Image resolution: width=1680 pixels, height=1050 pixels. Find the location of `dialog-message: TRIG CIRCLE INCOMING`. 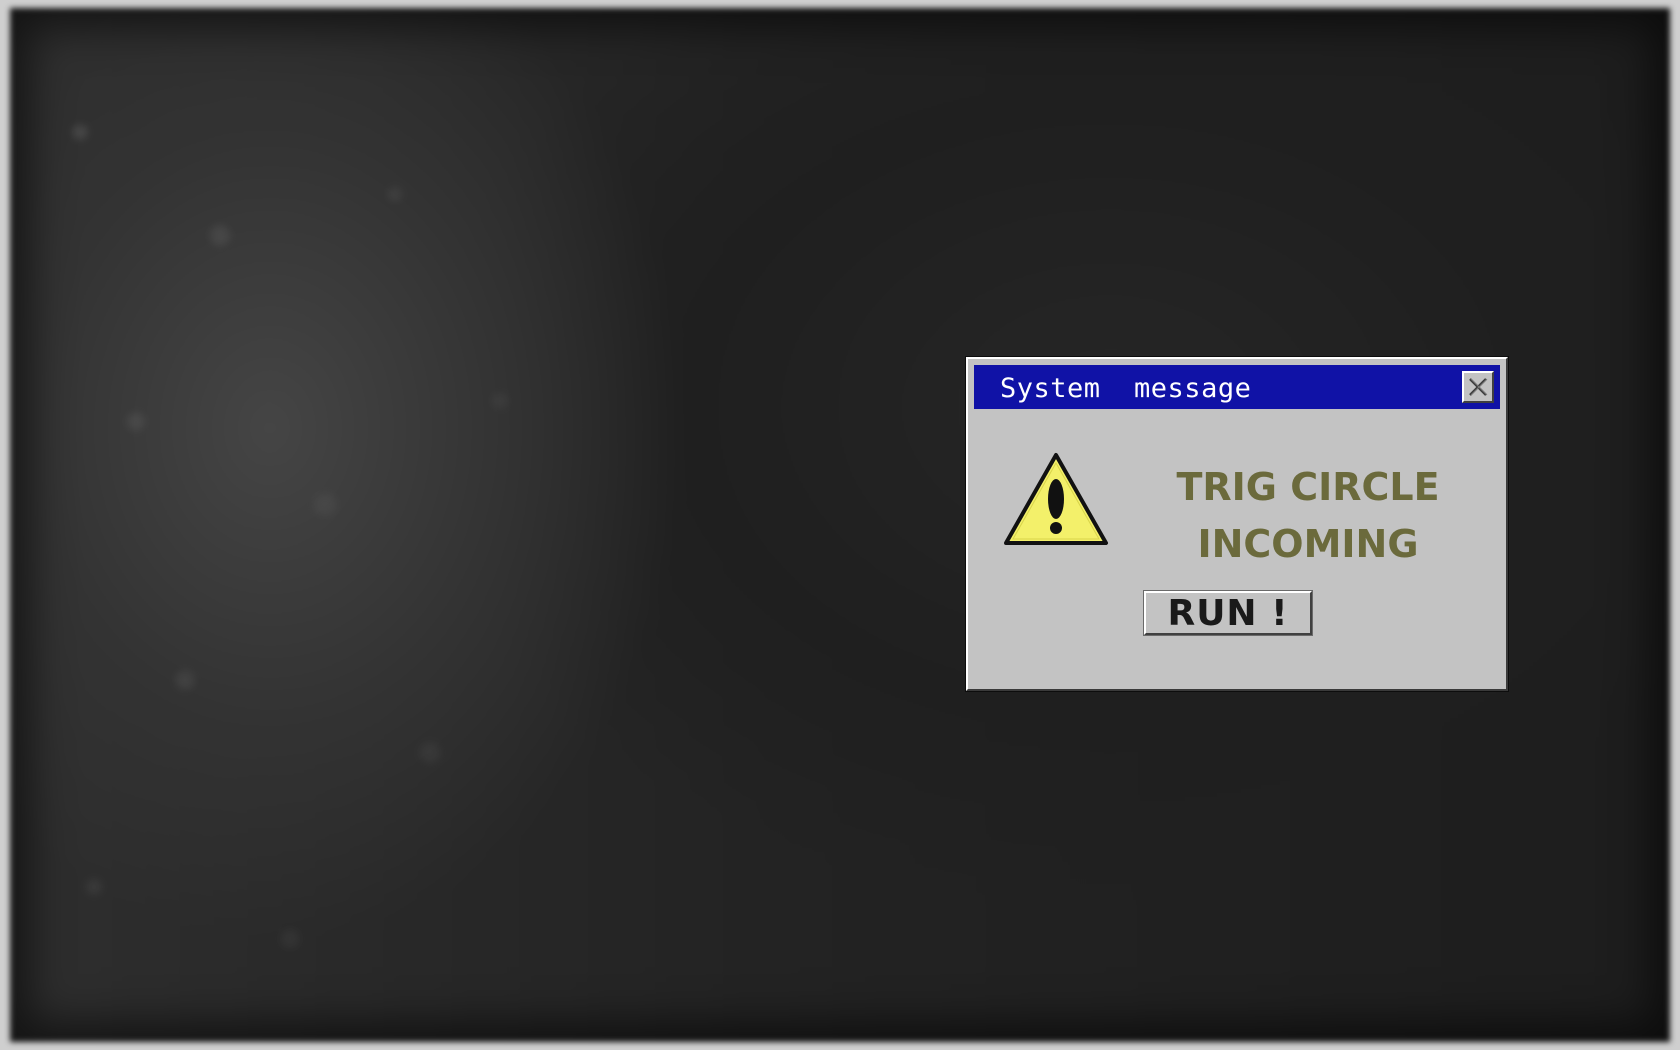

dialog-message: TRIG CIRCLE INCOMING is located at coordinates (1308, 516).